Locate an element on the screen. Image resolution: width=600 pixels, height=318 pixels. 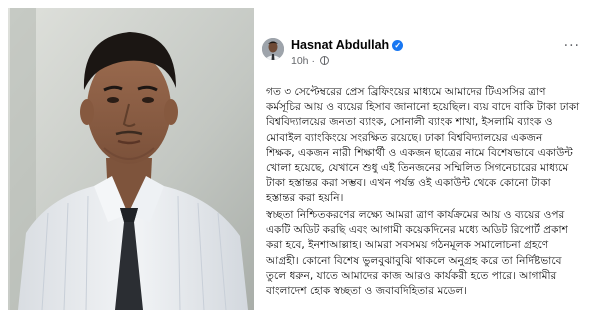
avatar-image is located at coordinates (273, 49).